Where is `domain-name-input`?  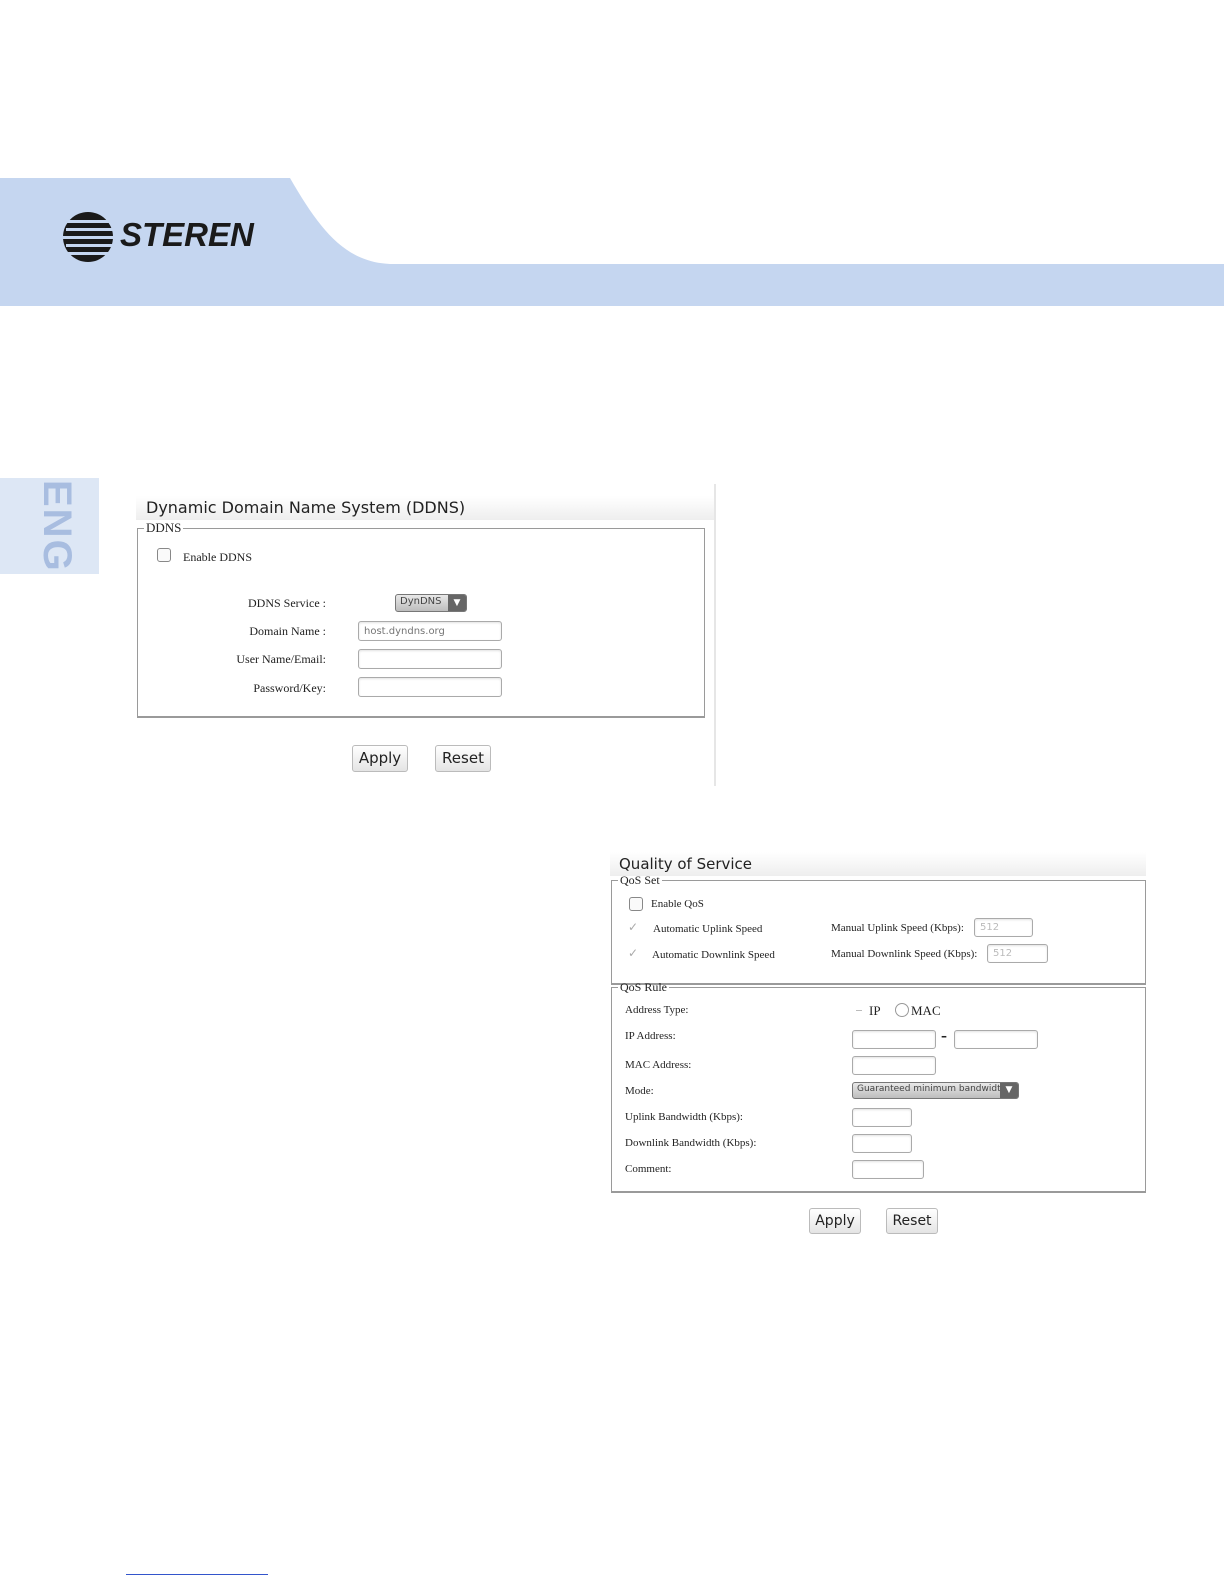 domain-name-input is located at coordinates (430, 631).